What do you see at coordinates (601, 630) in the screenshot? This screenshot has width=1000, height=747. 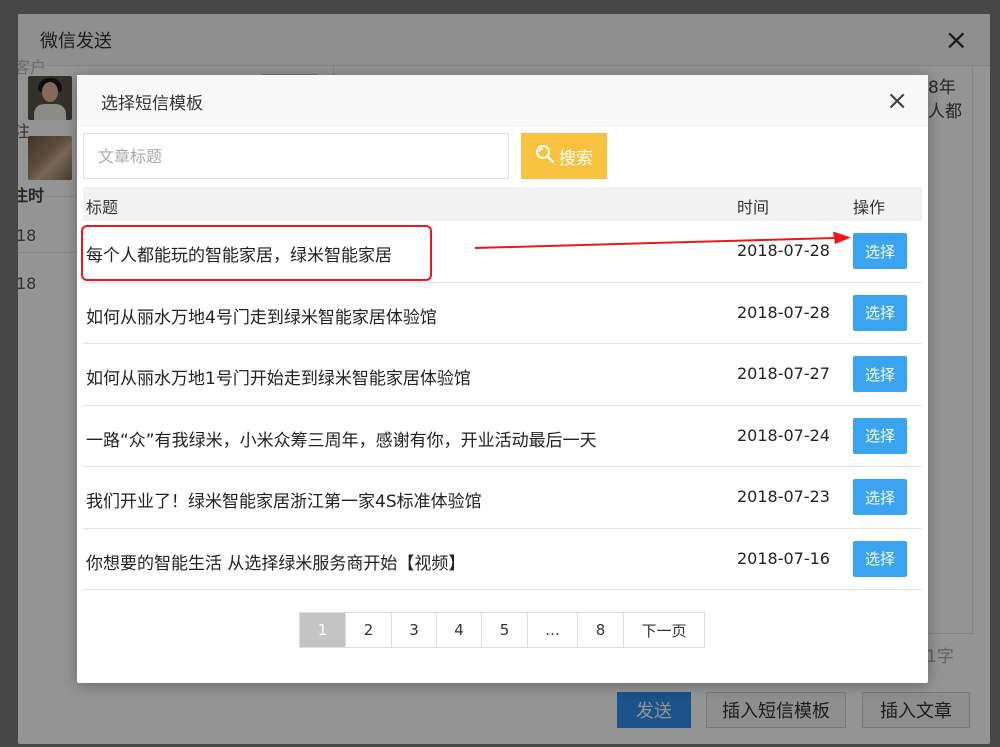 I see `page-button-8: 8` at bounding box center [601, 630].